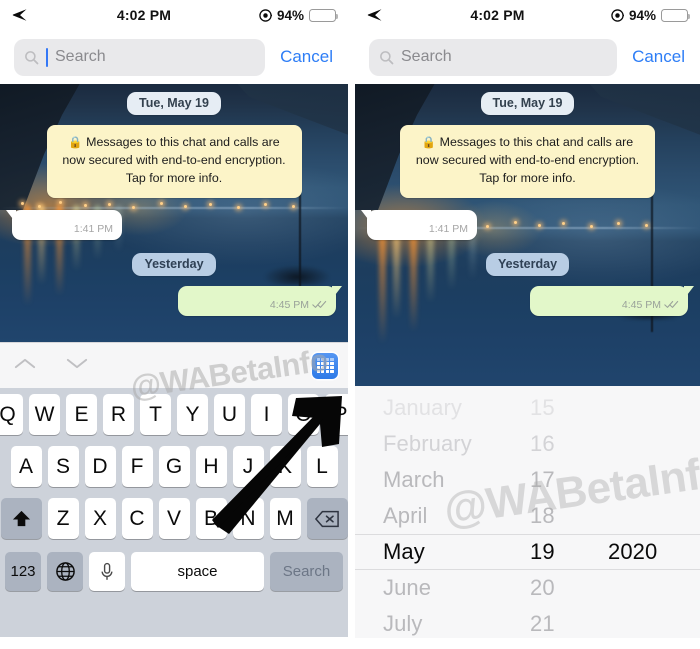  Describe the element at coordinates (63, 518) in the screenshot. I see `key-z: Z` at that location.